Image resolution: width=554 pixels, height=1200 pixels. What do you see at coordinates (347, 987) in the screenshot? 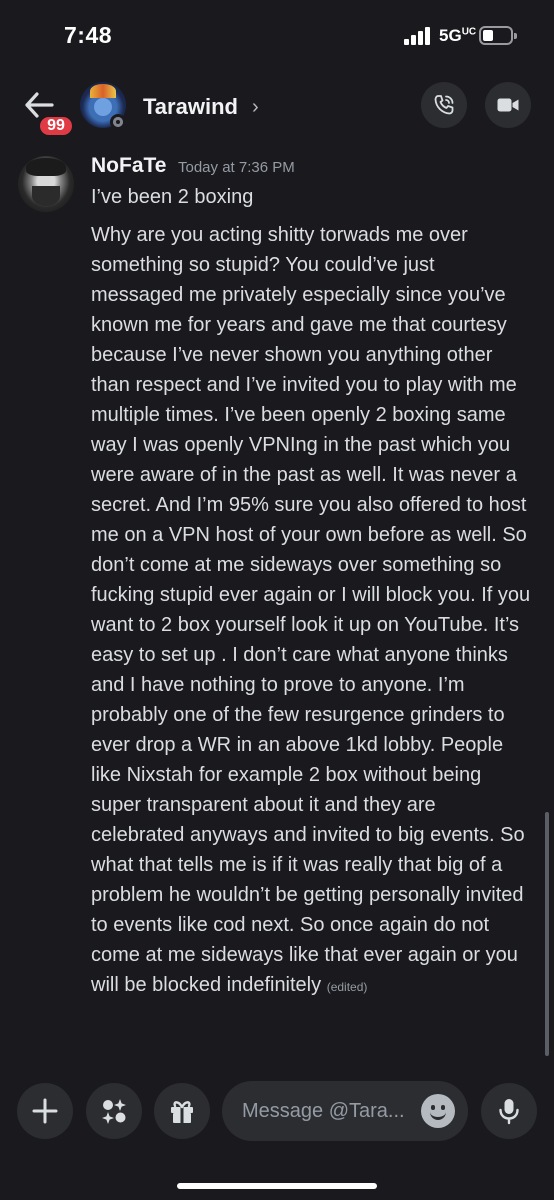
I see `edited-label: (edited)` at bounding box center [347, 987].